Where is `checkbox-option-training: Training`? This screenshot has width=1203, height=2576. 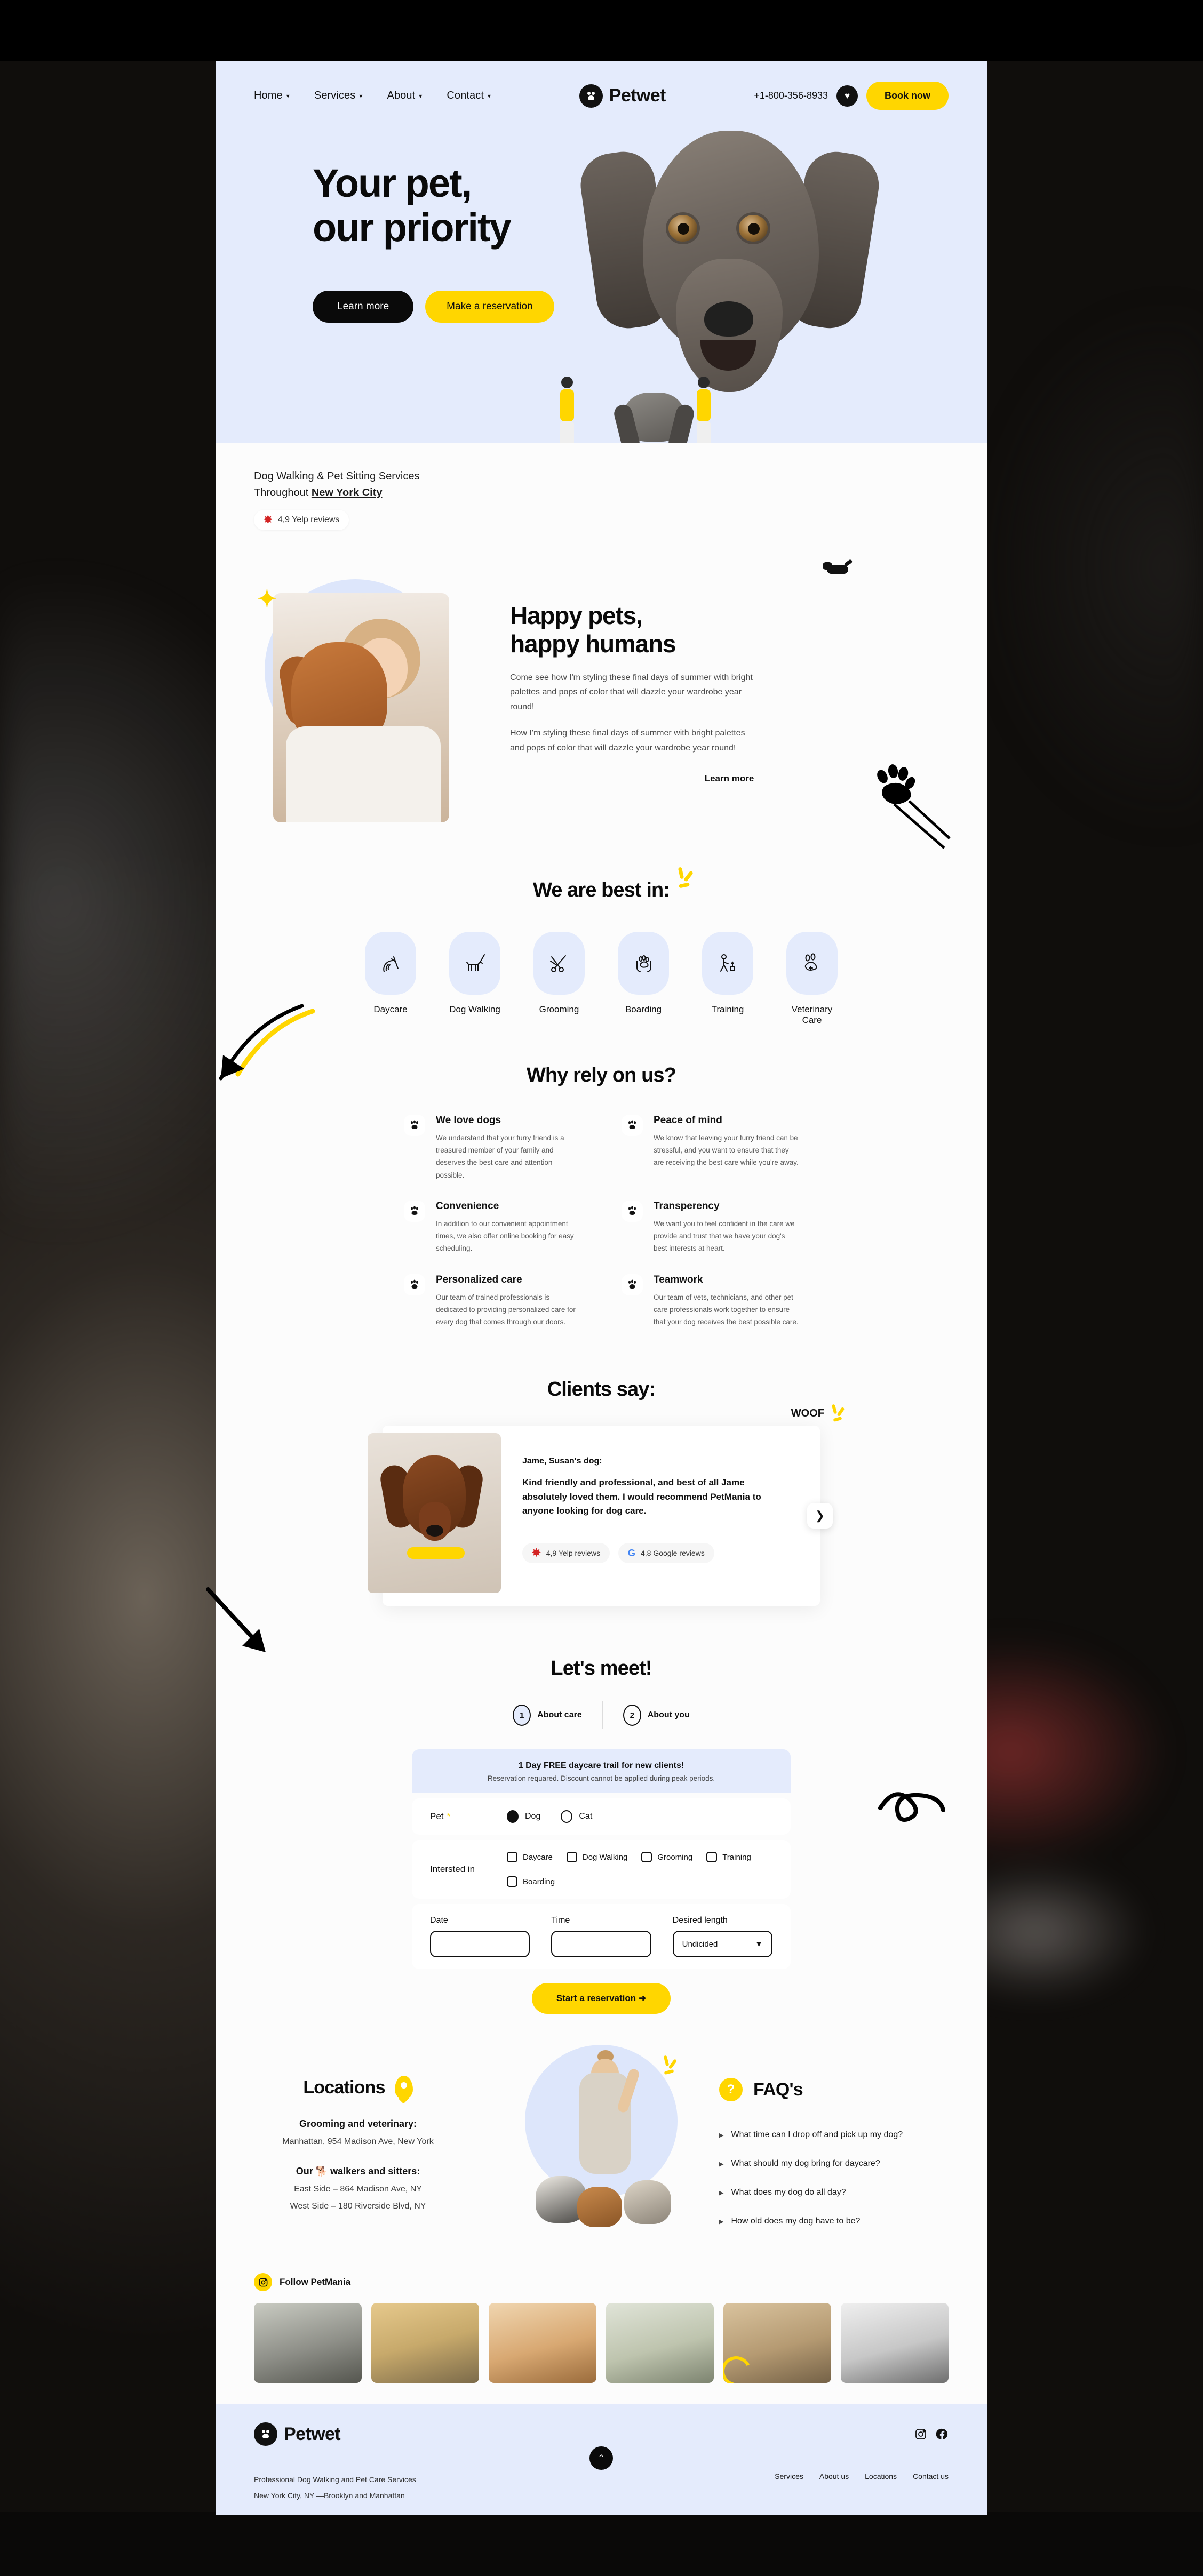
checkbox-option-training: Training is located at coordinates (728, 1857).